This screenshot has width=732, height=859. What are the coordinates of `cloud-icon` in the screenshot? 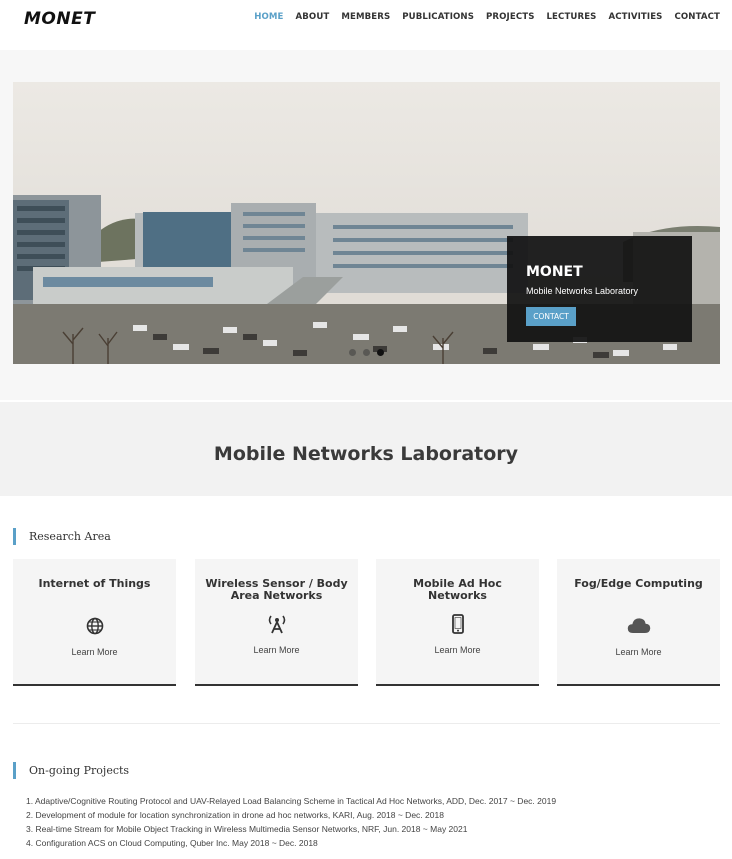 It's located at (638, 628).